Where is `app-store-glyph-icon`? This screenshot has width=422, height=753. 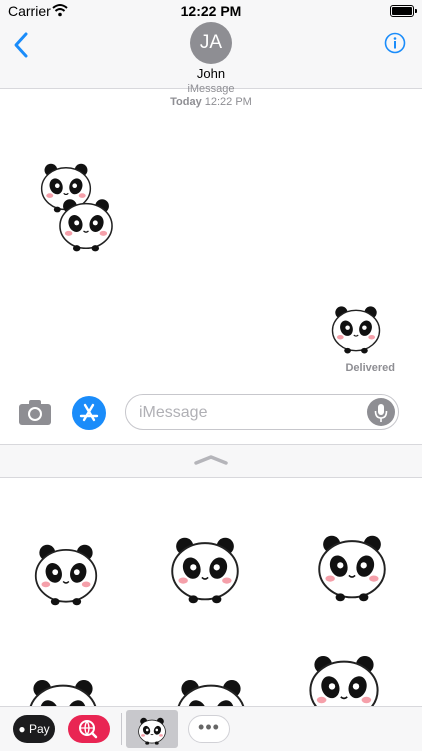
app-store-glyph-icon is located at coordinates (89, 412).